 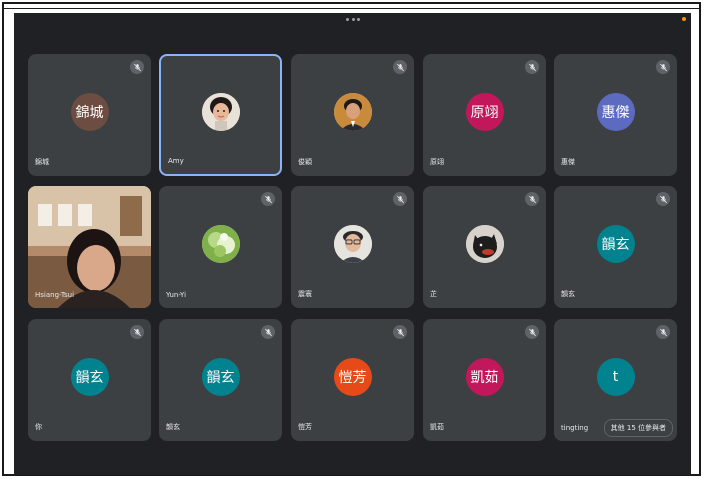 I want to click on participant-name: Yun-Yi, so click(x=176, y=295).